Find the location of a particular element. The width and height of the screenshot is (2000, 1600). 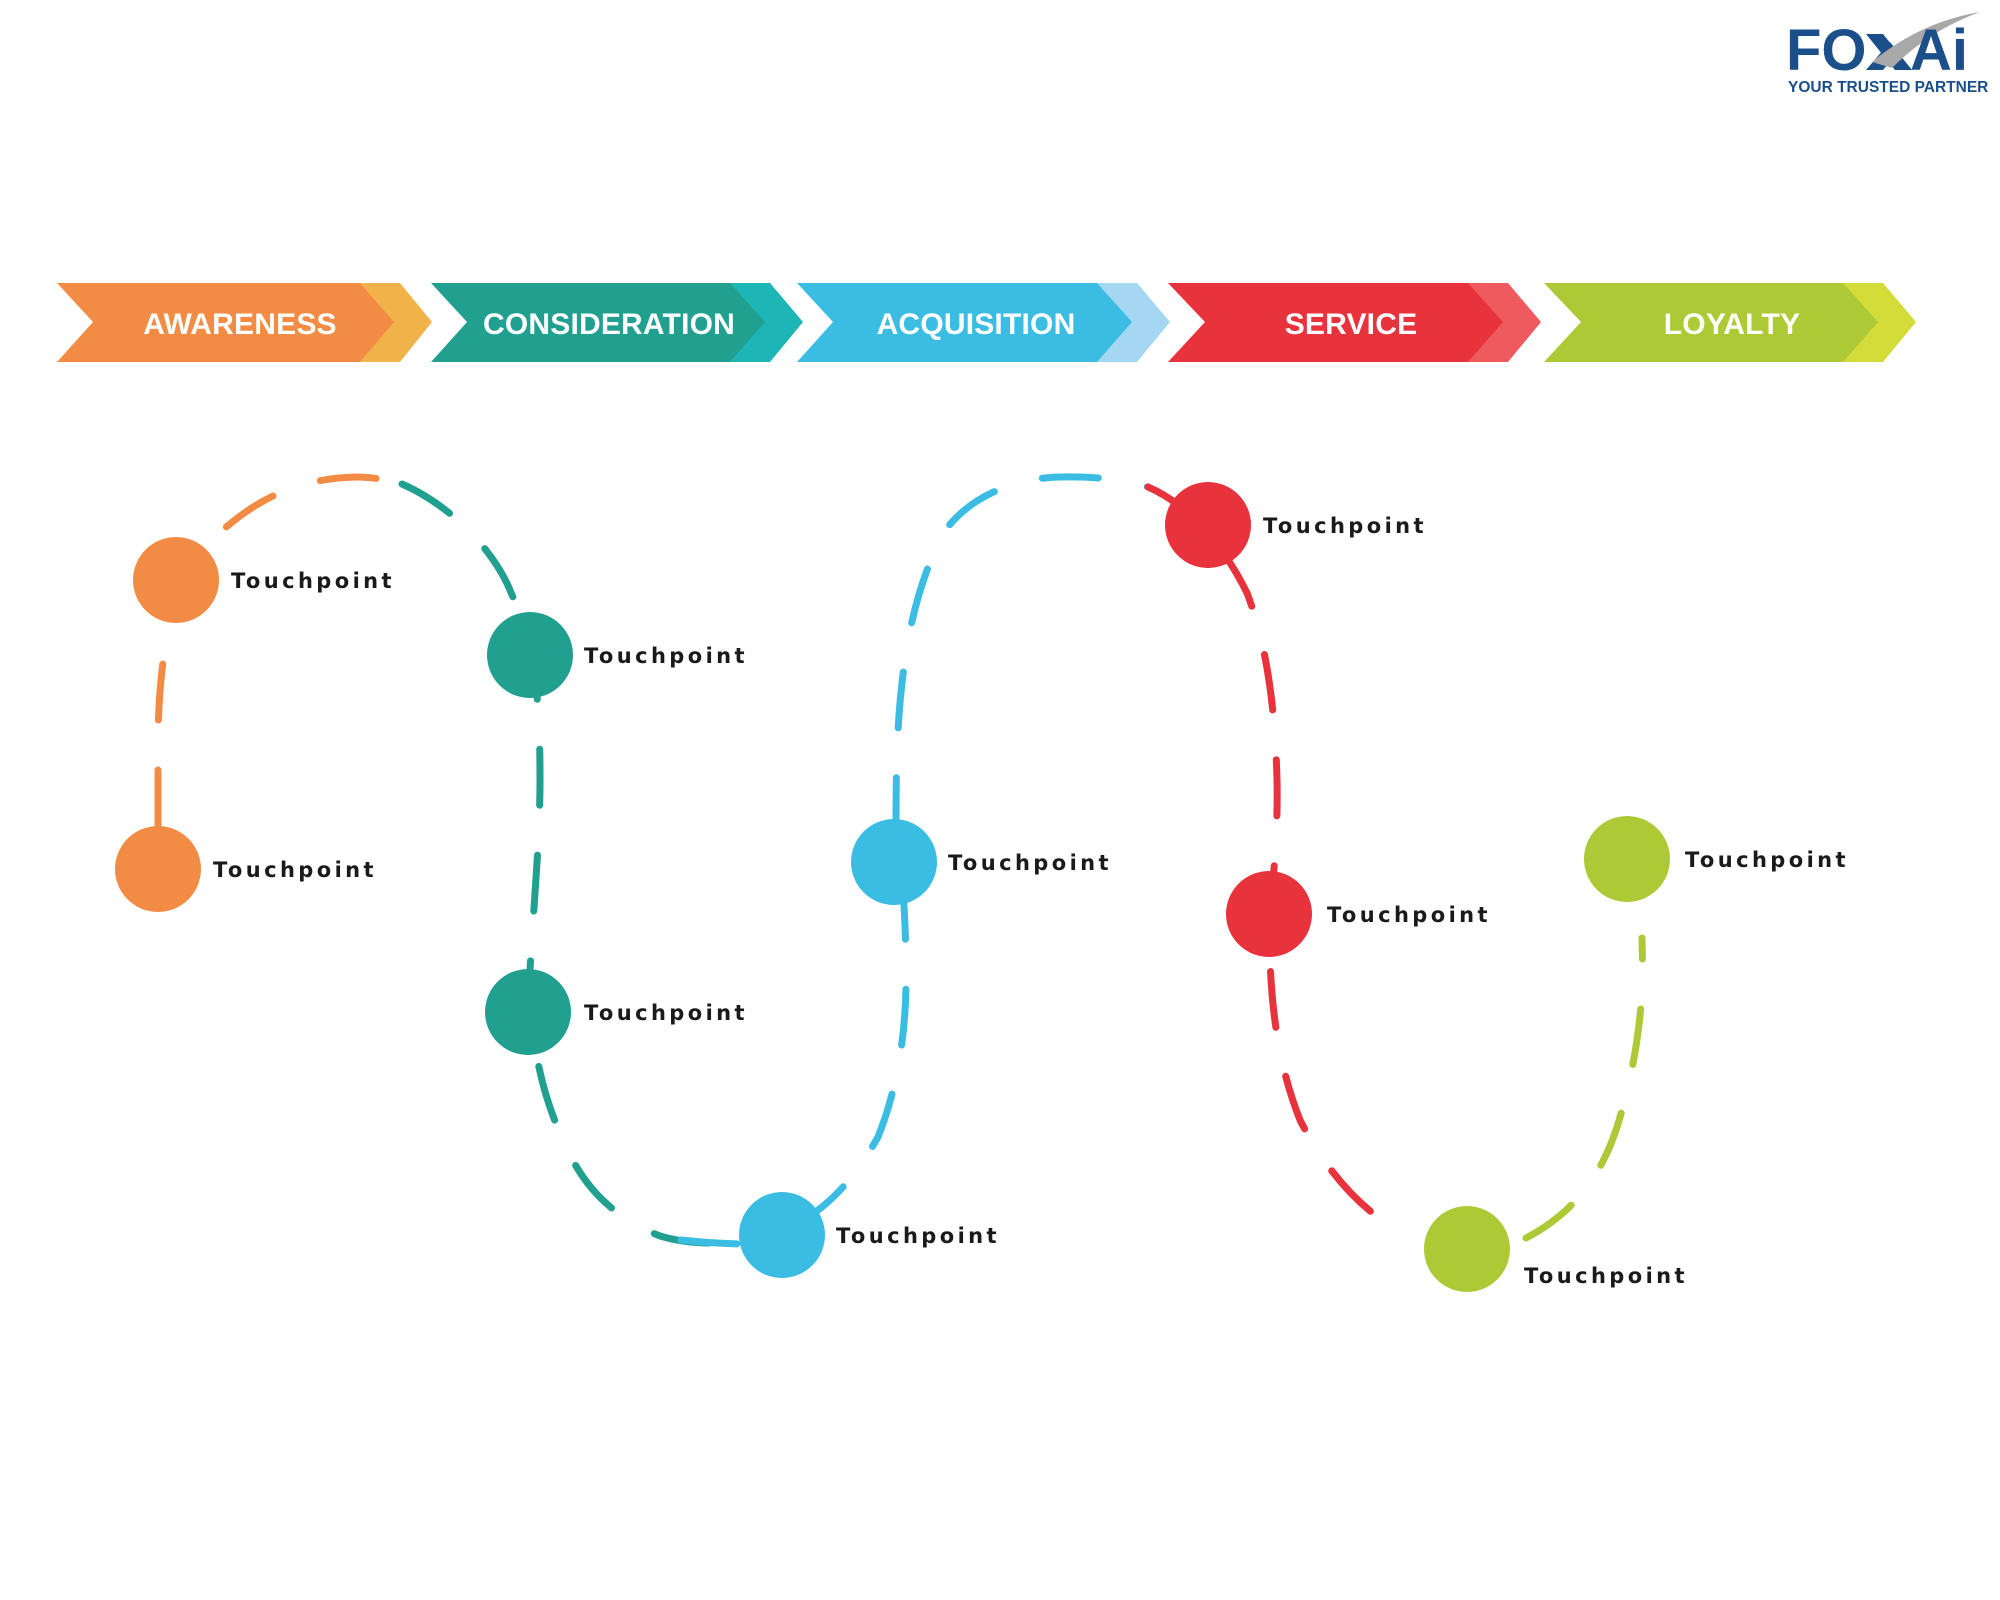

stage-loyalty: LOYALTY is located at coordinates (1730, 322).